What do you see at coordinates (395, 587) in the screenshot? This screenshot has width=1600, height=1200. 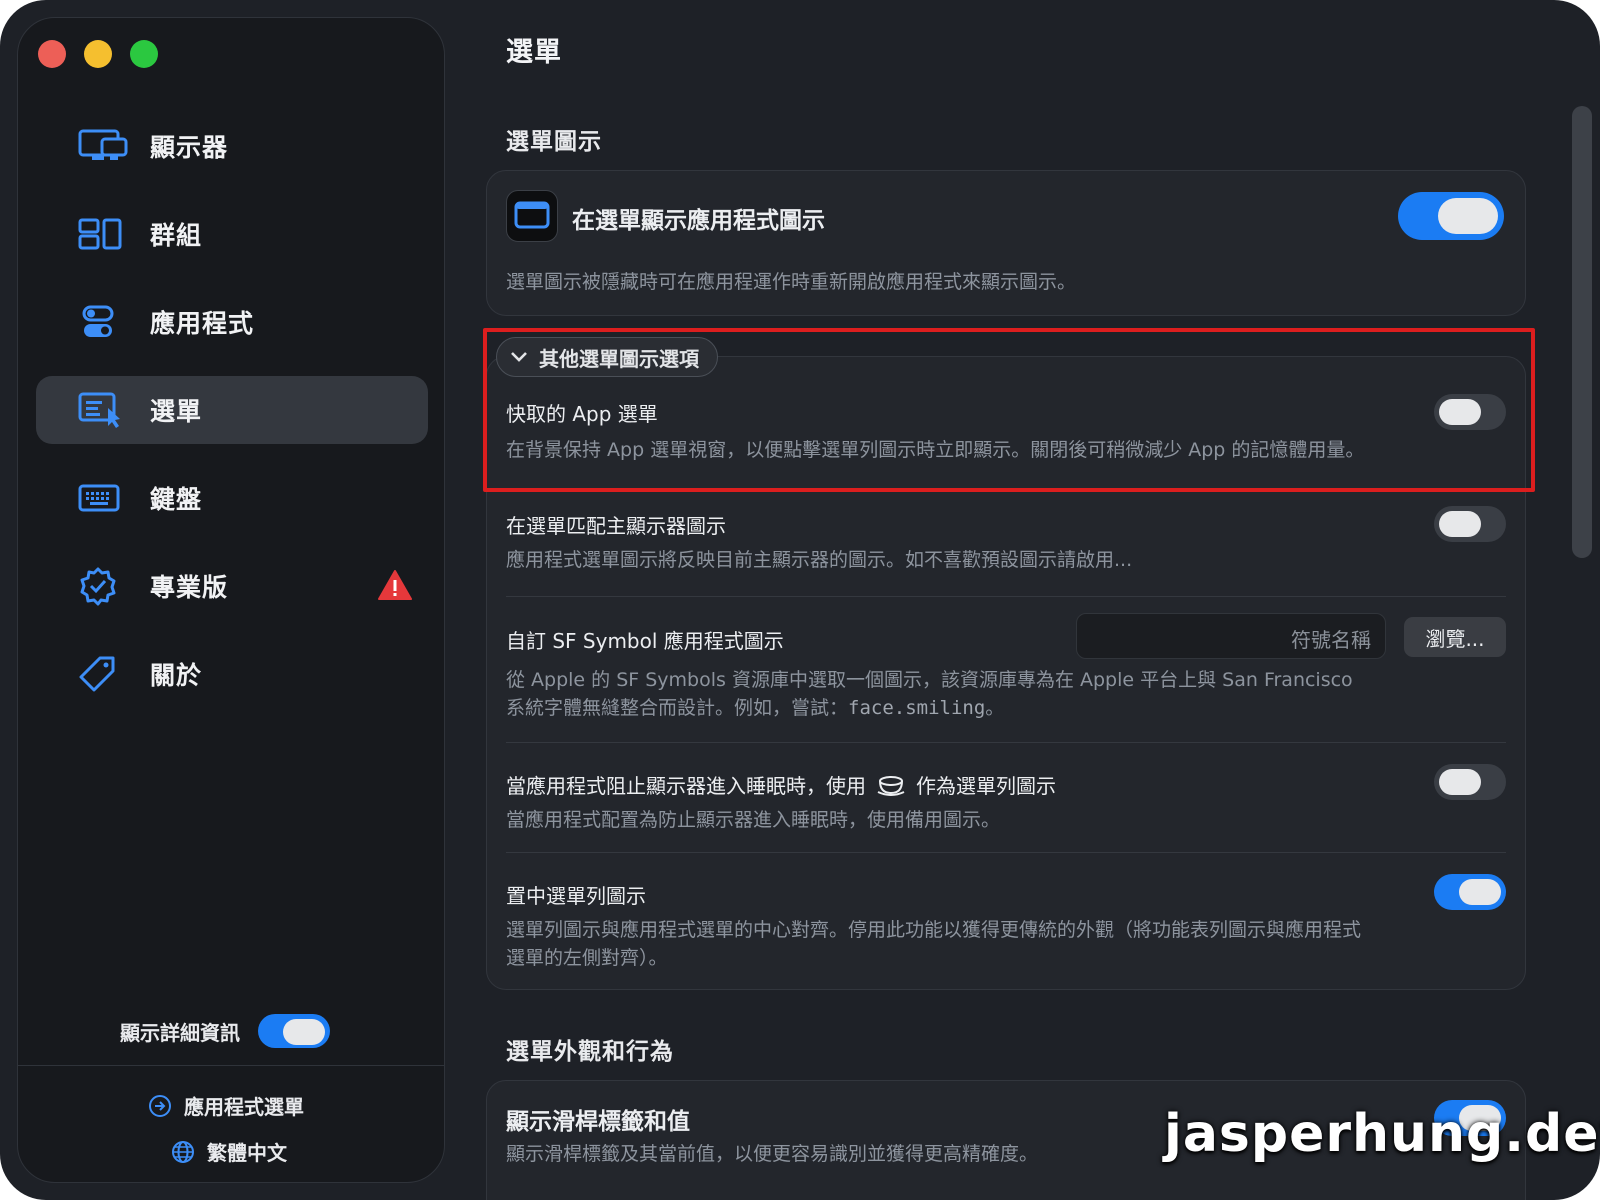 I see `warning-icon` at bounding box center [395, 587].